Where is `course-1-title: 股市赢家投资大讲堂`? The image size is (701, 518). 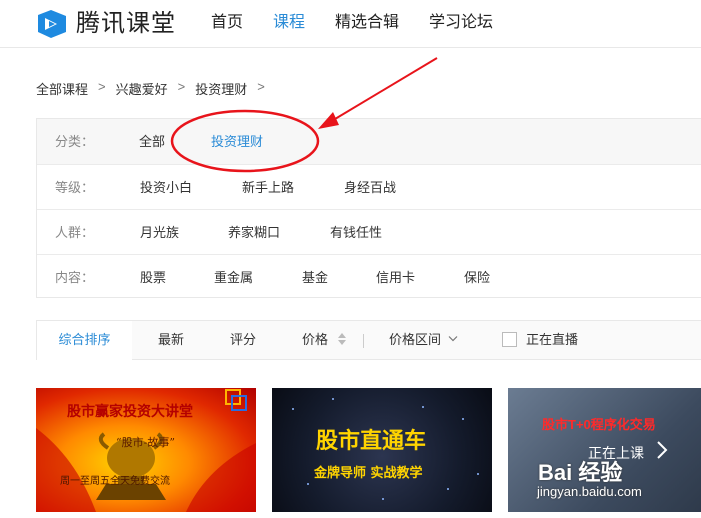 course-1-title: 股市赢家投资大讲堂 is located at coordinates (130, 412).